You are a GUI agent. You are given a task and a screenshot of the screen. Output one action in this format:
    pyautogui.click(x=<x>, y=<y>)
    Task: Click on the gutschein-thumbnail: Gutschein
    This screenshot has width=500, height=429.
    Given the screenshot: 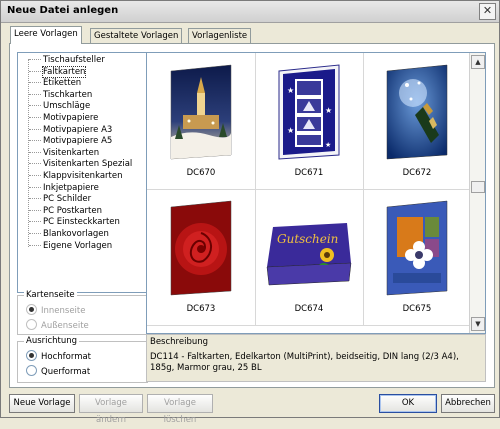 What is the action you would take?
    pyautogui.click(x=309, y=254)
    